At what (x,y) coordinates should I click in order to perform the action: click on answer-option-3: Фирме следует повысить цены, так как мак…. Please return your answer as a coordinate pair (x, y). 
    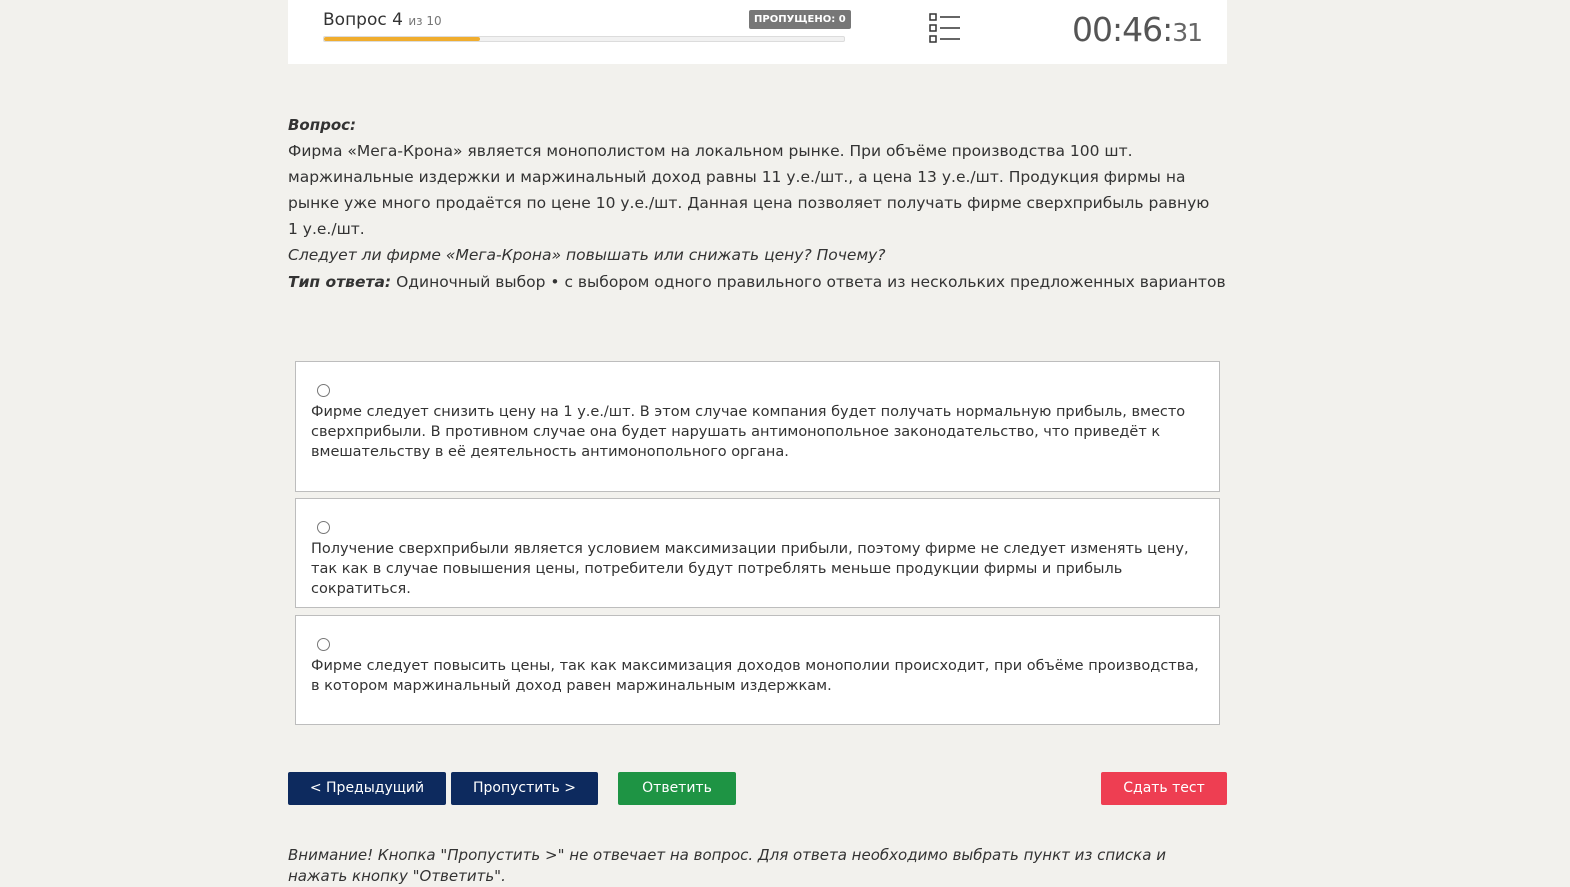
    Looking at the image, I should click on (757, 670).